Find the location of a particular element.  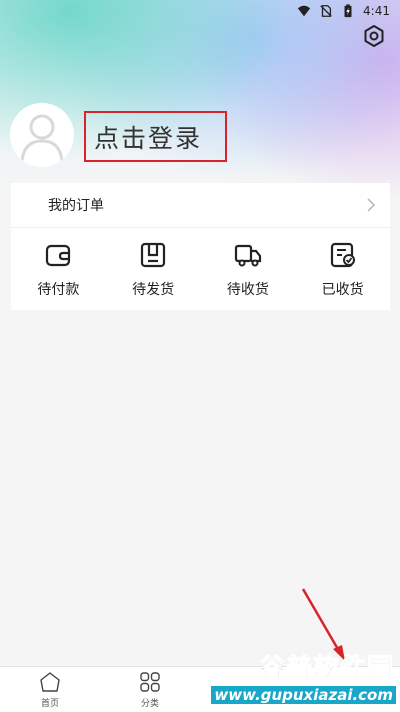

tab-label: 首页 is located at coordinates (49, 703).